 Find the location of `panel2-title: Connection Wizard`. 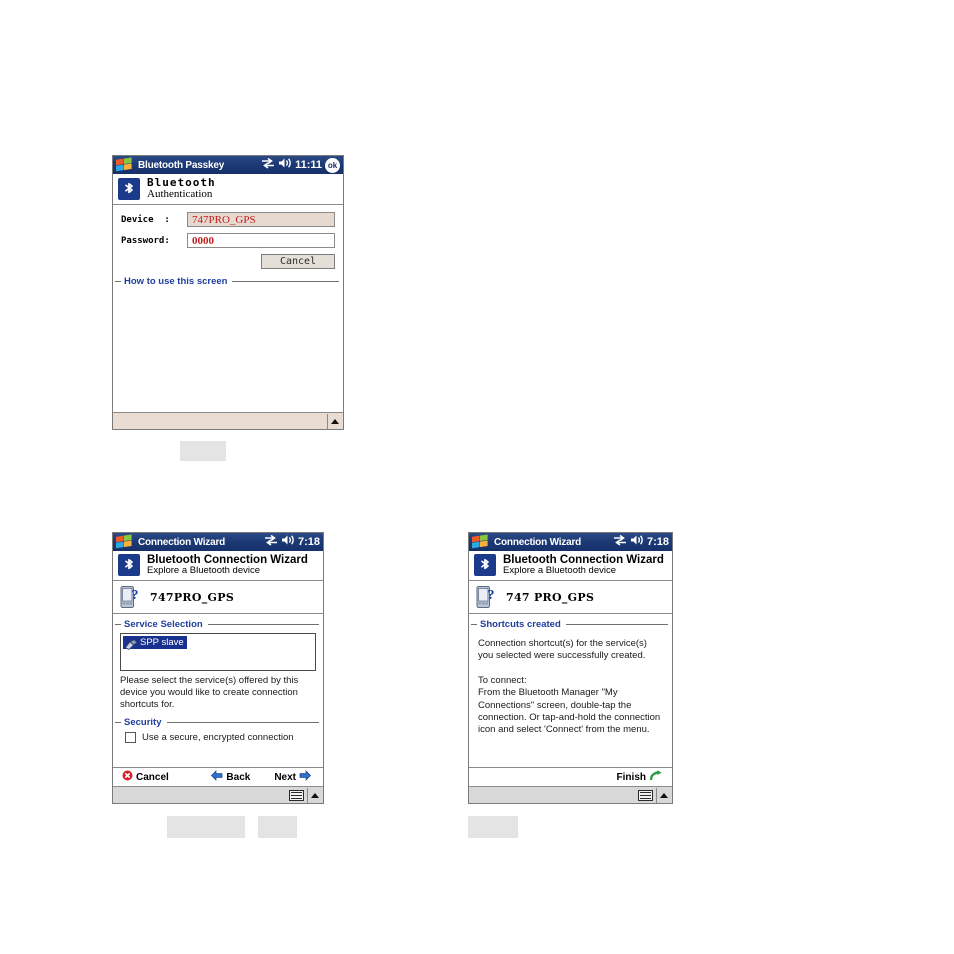

panel2-title: Connection Wizard is located at coordinates (182, 542).